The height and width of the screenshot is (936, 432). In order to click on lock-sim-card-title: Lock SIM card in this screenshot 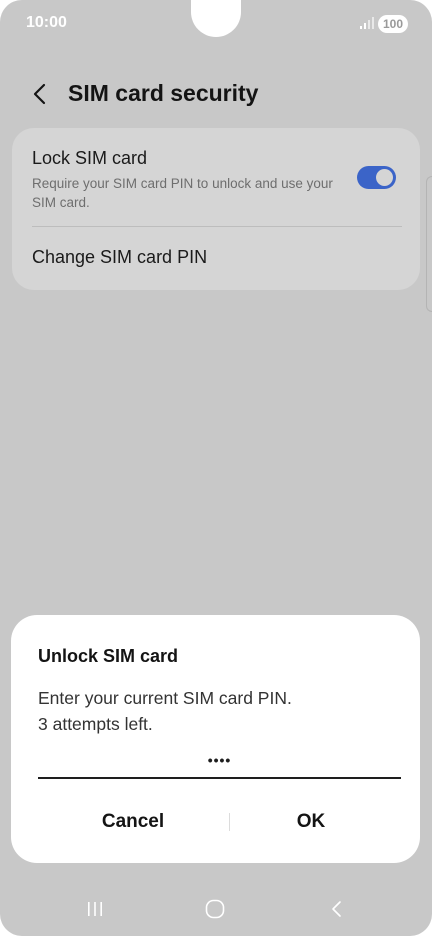, I will do `click(90, 158)`.